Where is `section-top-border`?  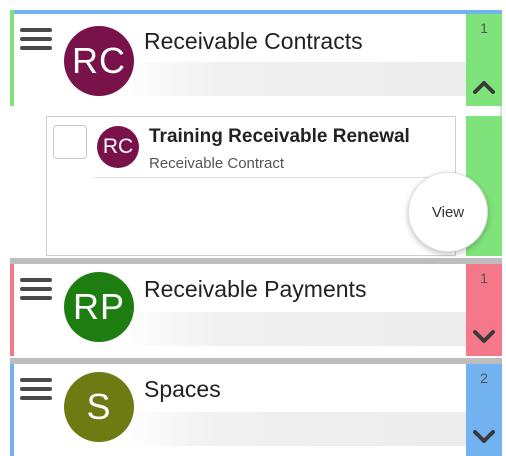 section-top-border is located at coordinates (256, 12).